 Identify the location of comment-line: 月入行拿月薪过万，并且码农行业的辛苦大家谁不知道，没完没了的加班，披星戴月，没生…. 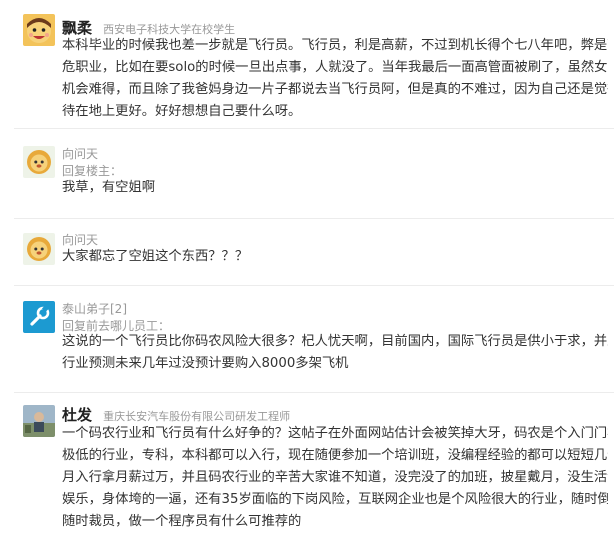
(335, 477).